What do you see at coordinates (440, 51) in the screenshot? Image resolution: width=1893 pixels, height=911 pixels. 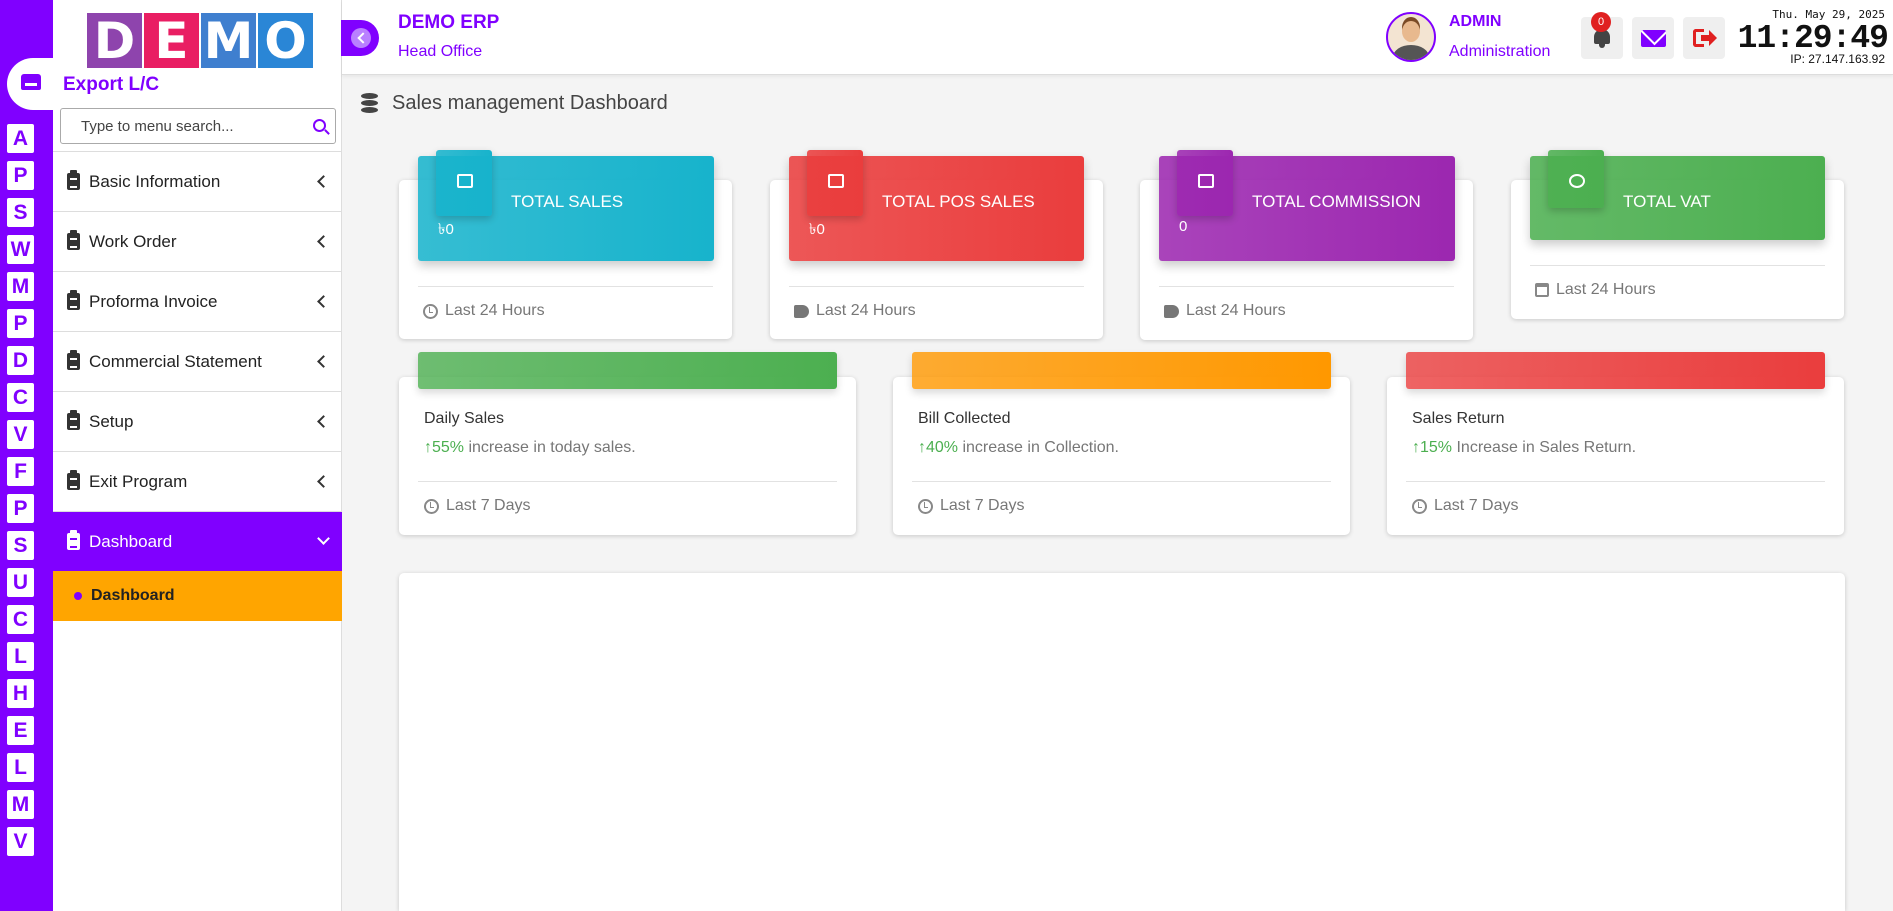 I see `branch-name: Head Office` at bounding box center [440, 51].